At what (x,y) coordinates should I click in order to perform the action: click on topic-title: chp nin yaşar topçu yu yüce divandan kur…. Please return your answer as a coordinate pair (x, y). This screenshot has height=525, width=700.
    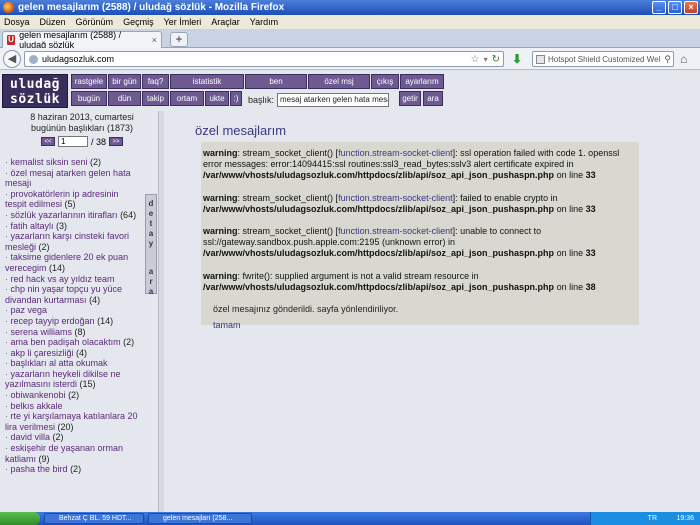
    Looking at the image, I should click on (63, 294).